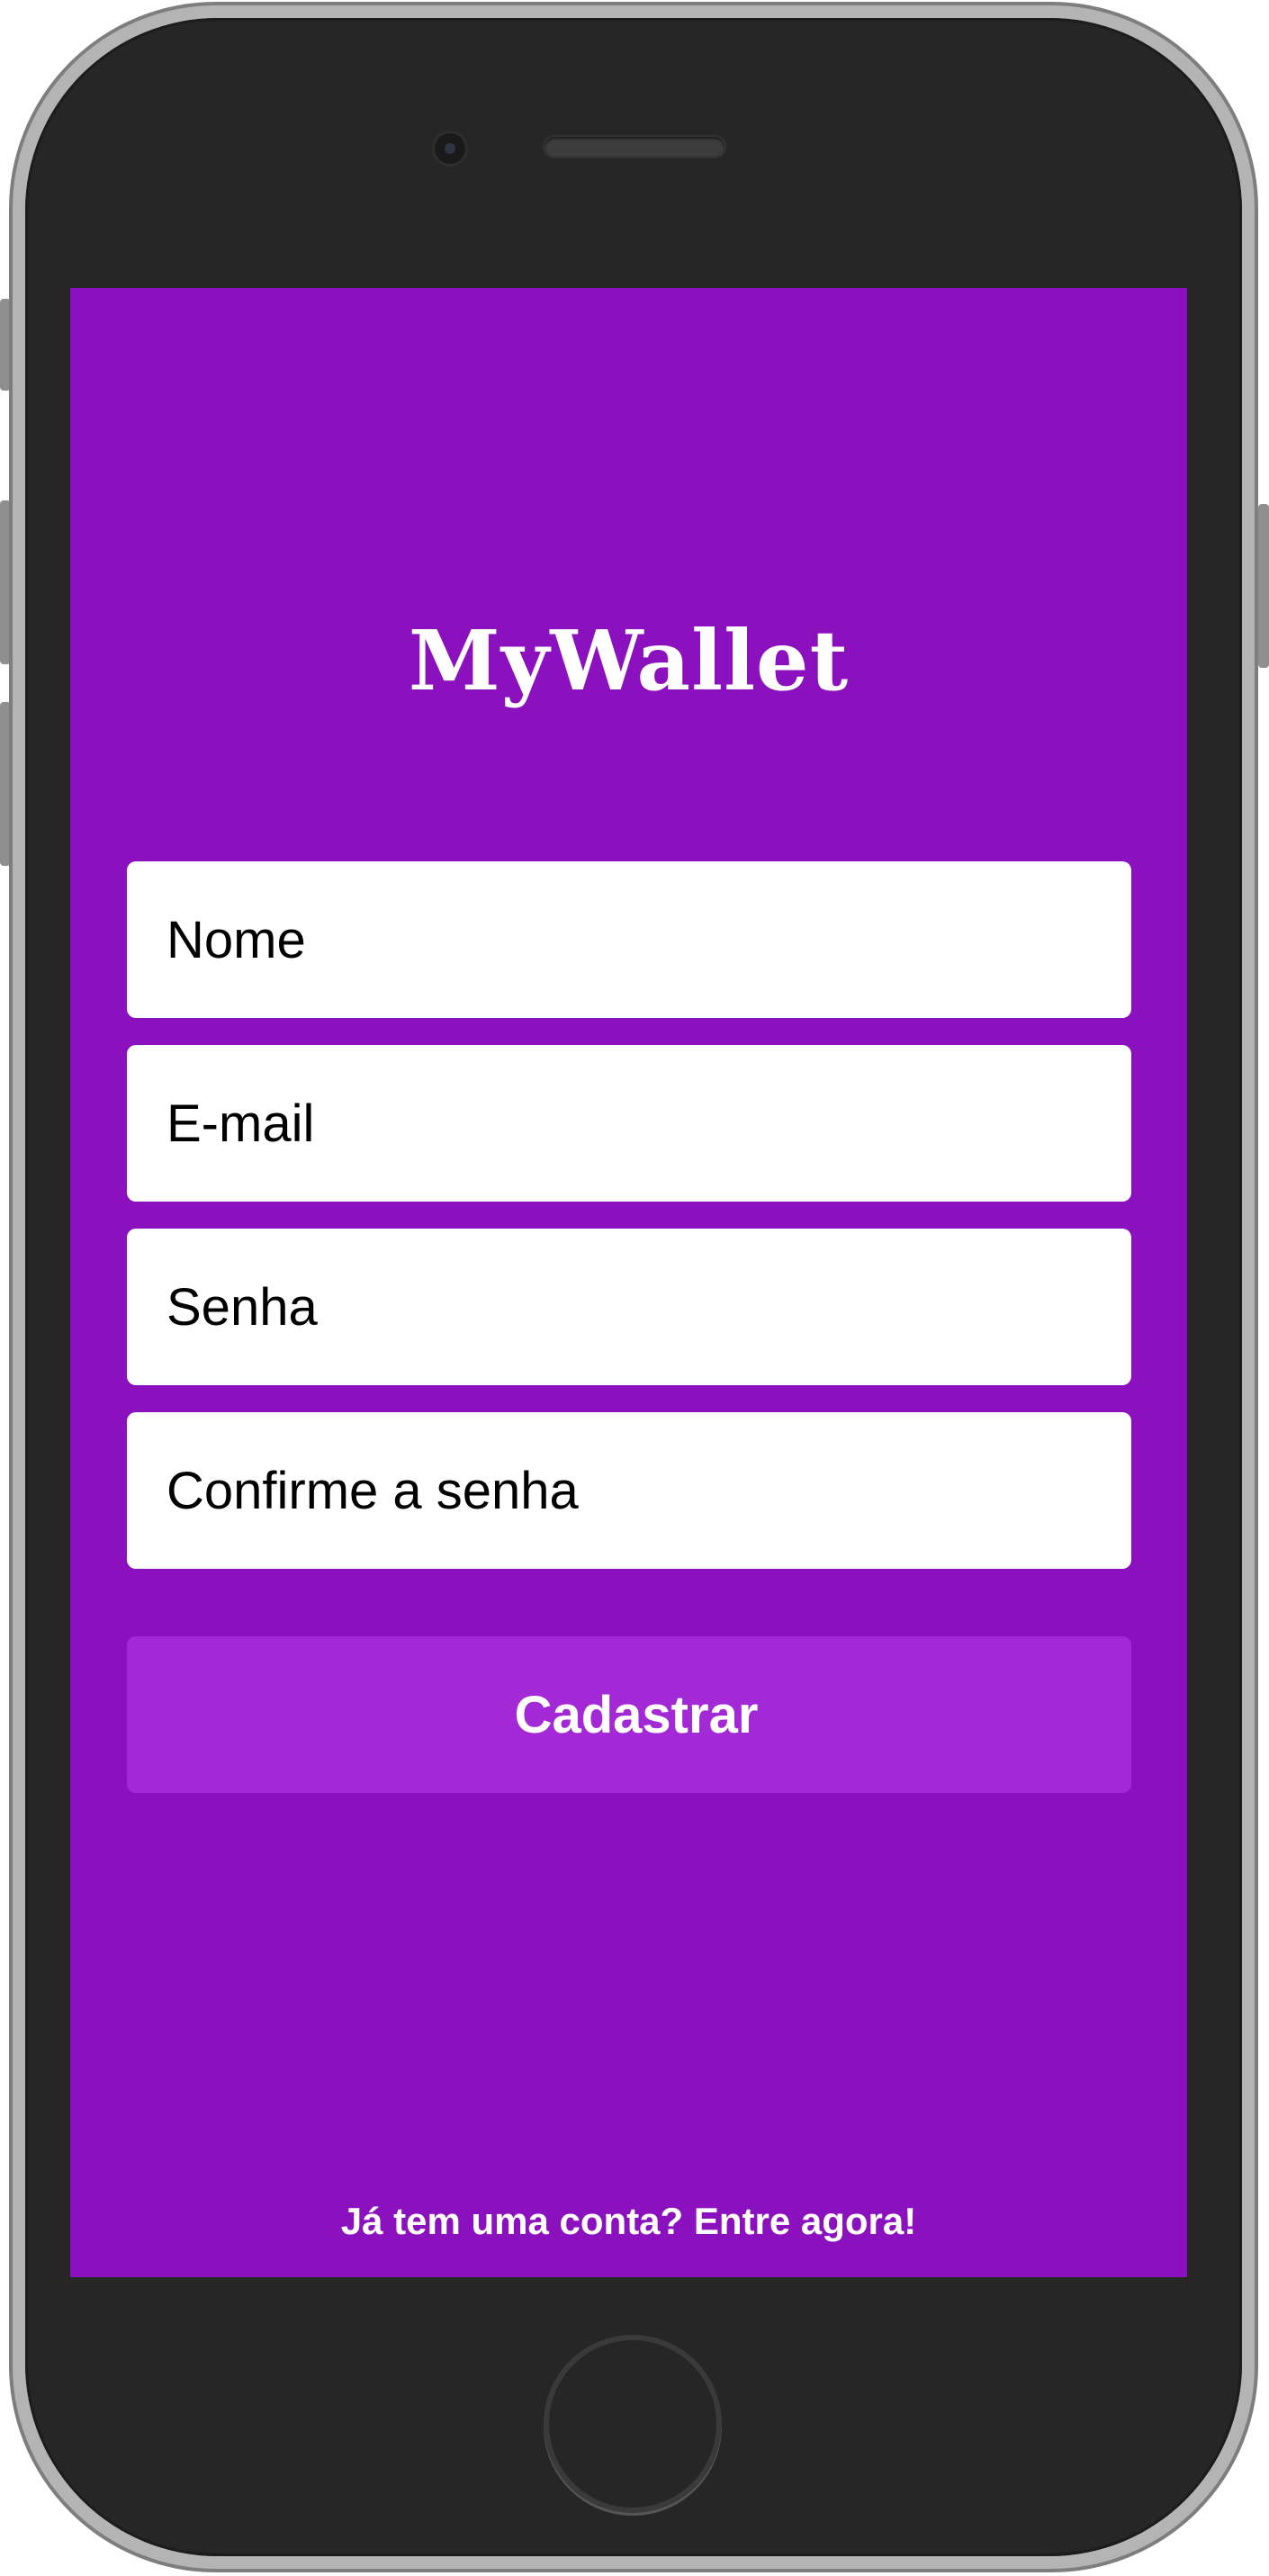 Image resolution: width=1269 pixels, height=2576 pixels. What do you see at coordinates (633, 2424) in the screenshot?
I see `home-button-icon` at bounding box center [633, 2424].